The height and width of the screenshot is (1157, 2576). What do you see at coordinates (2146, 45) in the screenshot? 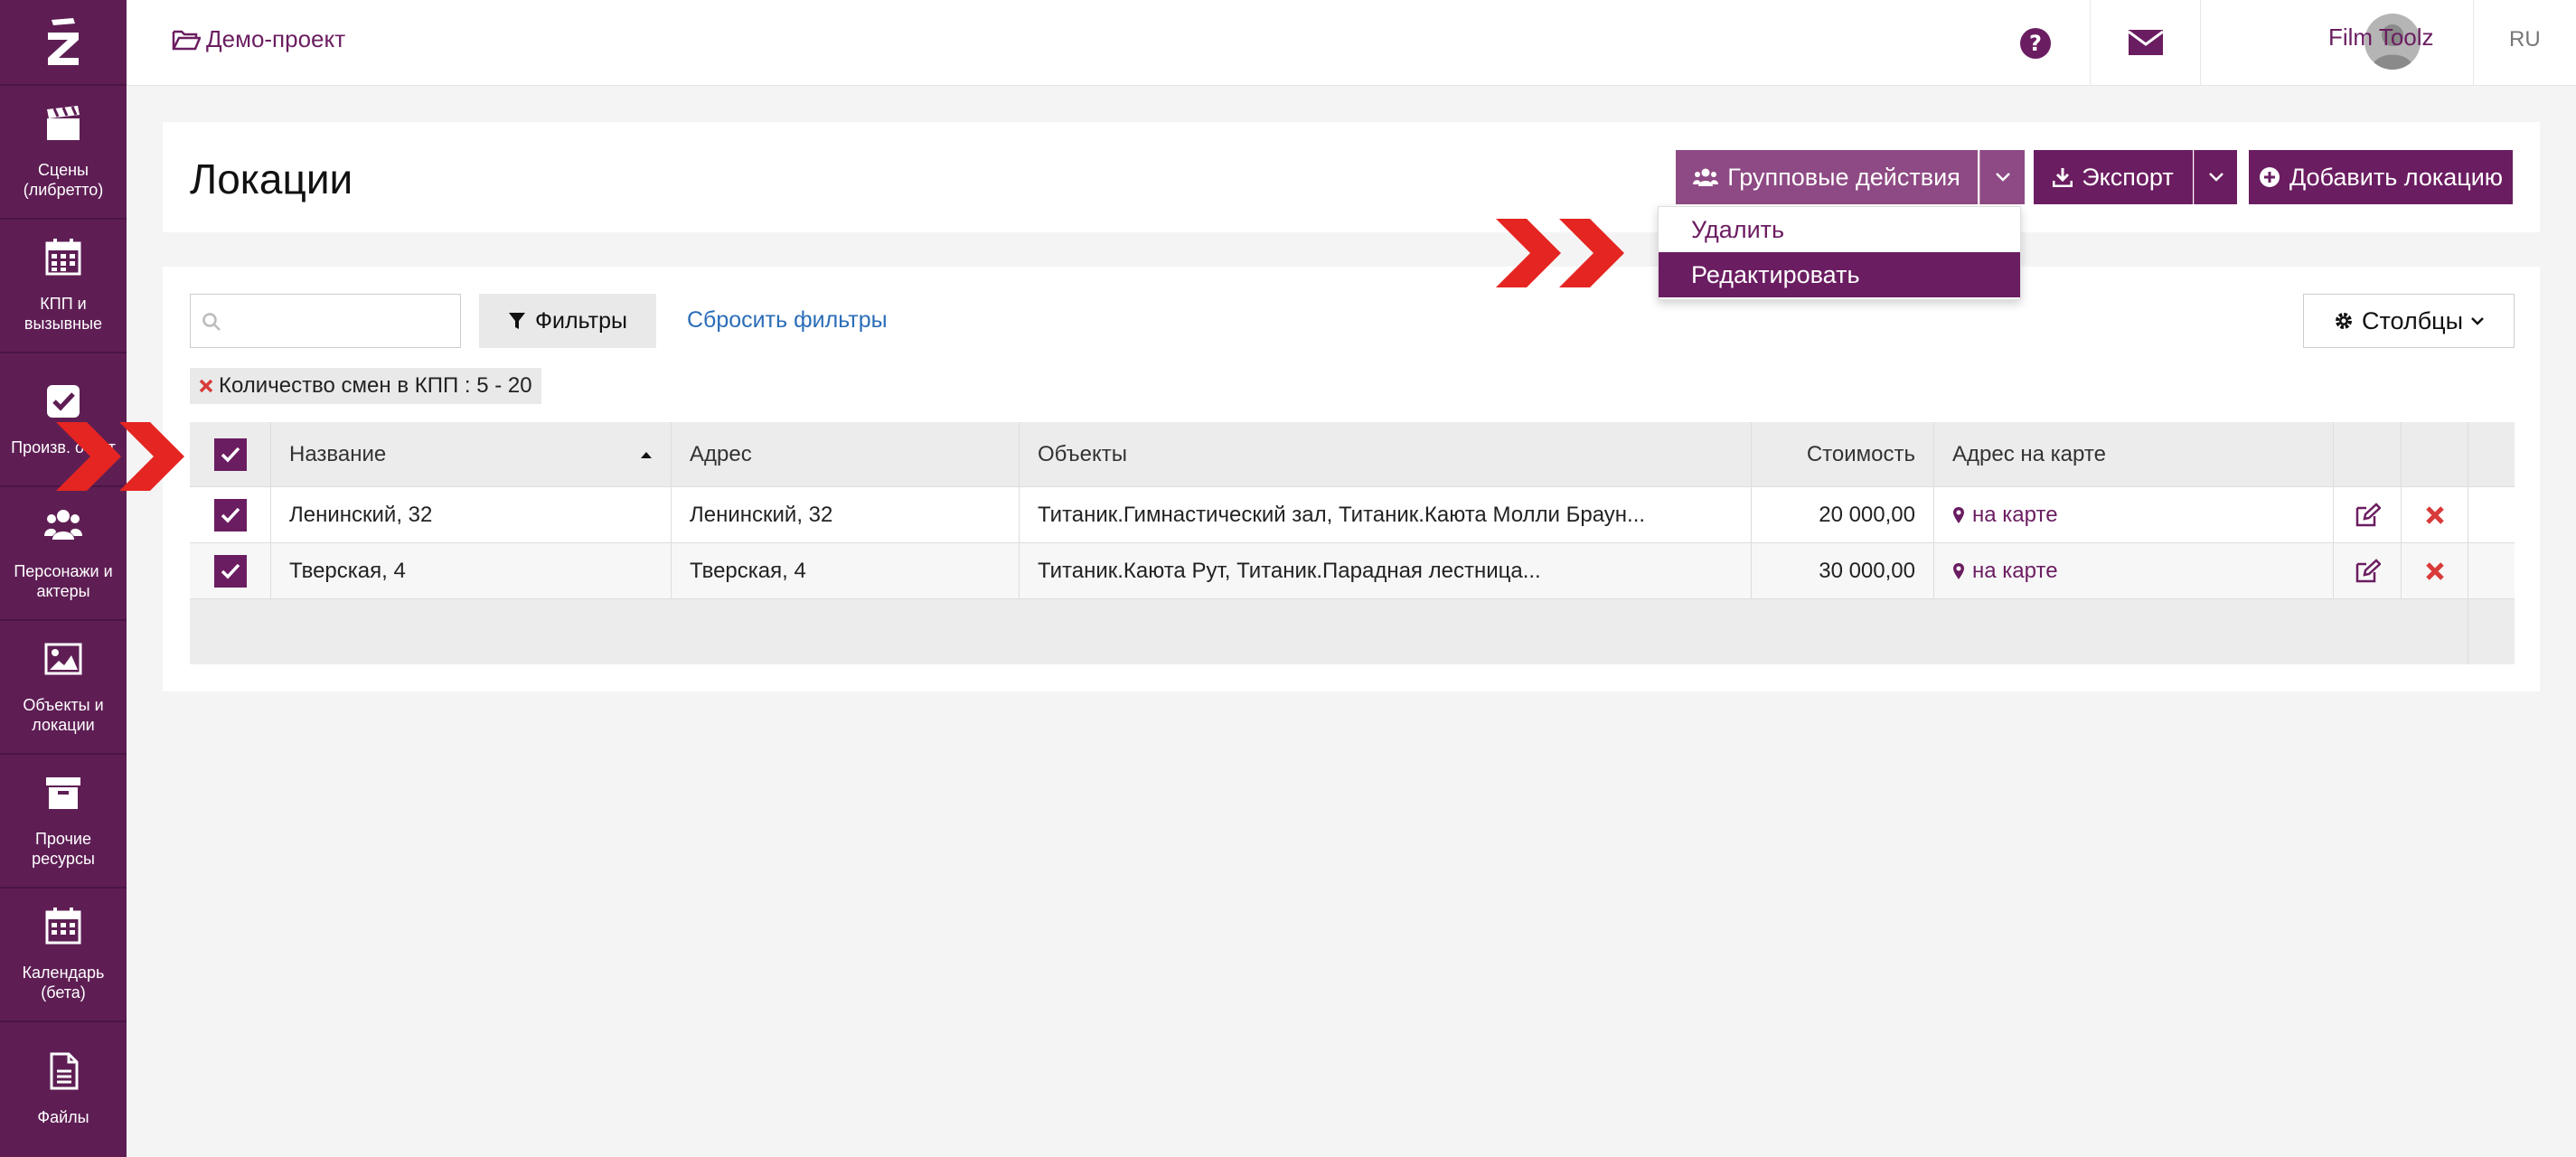
I see `mail-icon` at bounding box center [2146, 45].